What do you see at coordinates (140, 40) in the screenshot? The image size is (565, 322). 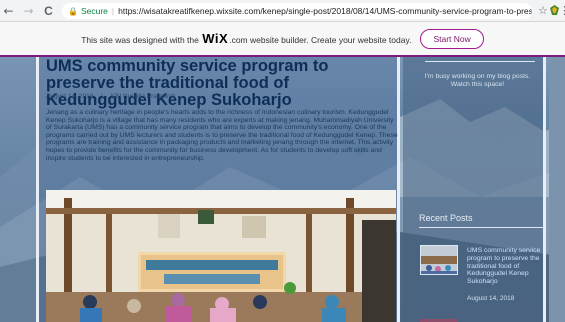 I see `wix-promo-text-before: This site was designed with the` at bounding box center [140, 40].